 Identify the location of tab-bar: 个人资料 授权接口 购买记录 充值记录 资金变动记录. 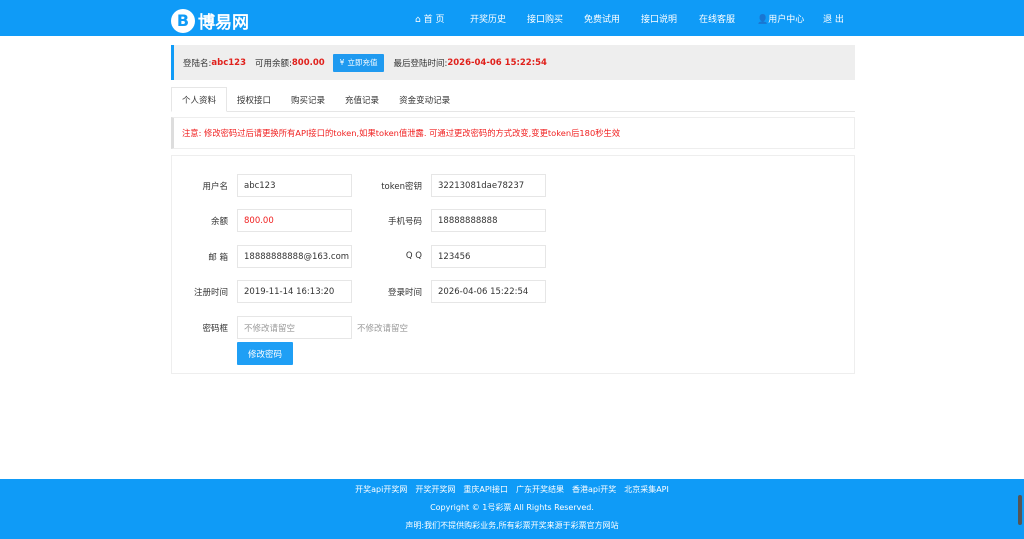
(513, 99).